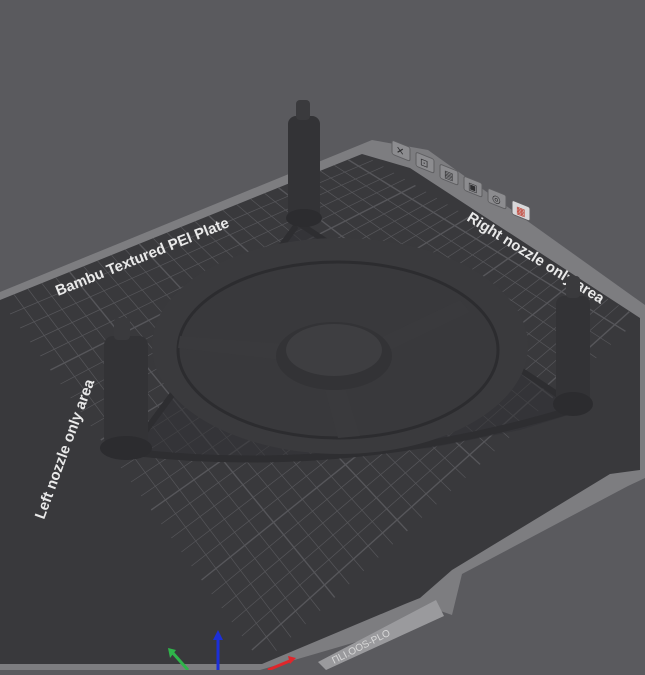 The image size is (645, 675). Describe the element at coordinates (304, 163) in the screenshot. I see `model-post-back` at that location.